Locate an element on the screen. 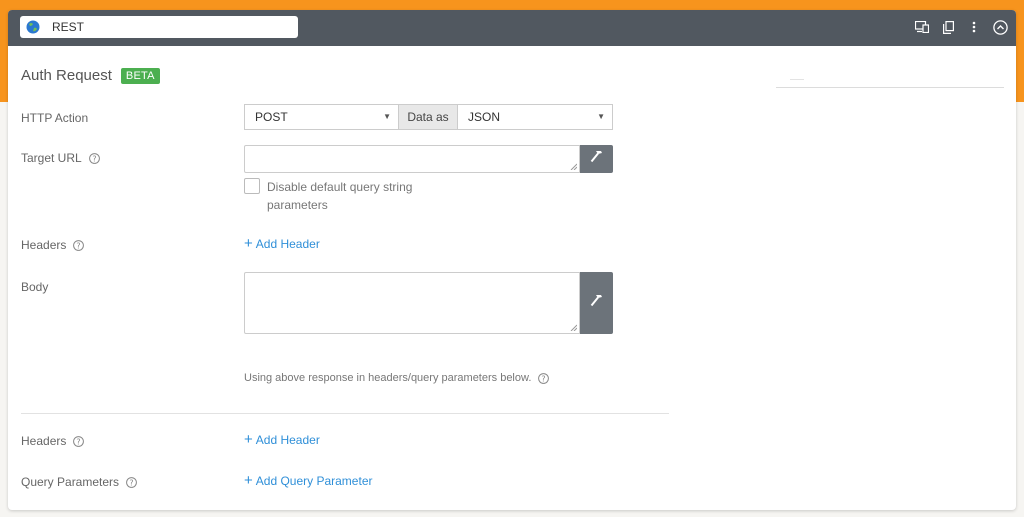  disable-query-string-checkbox is located at coordinates (252, 186).